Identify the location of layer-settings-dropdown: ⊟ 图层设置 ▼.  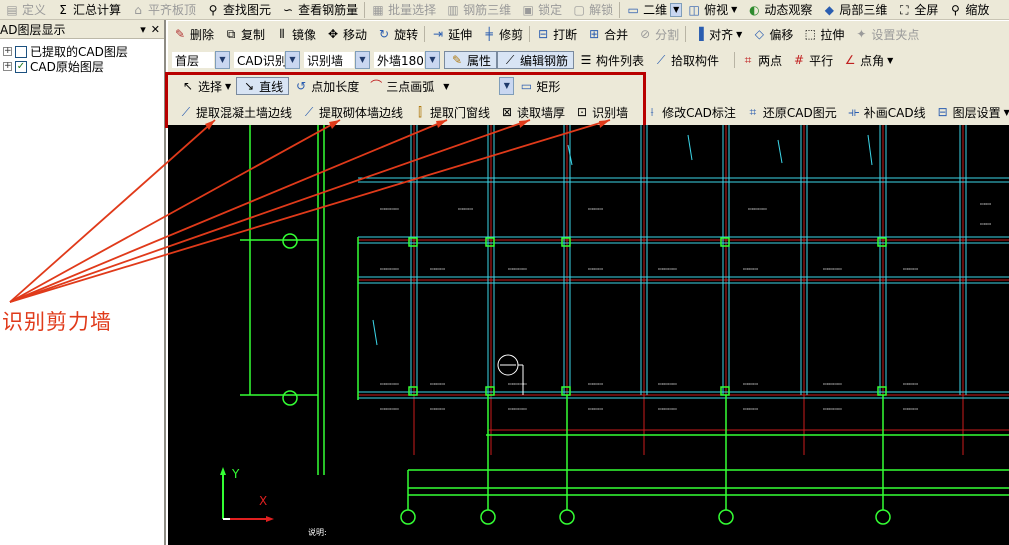
(970, 112).